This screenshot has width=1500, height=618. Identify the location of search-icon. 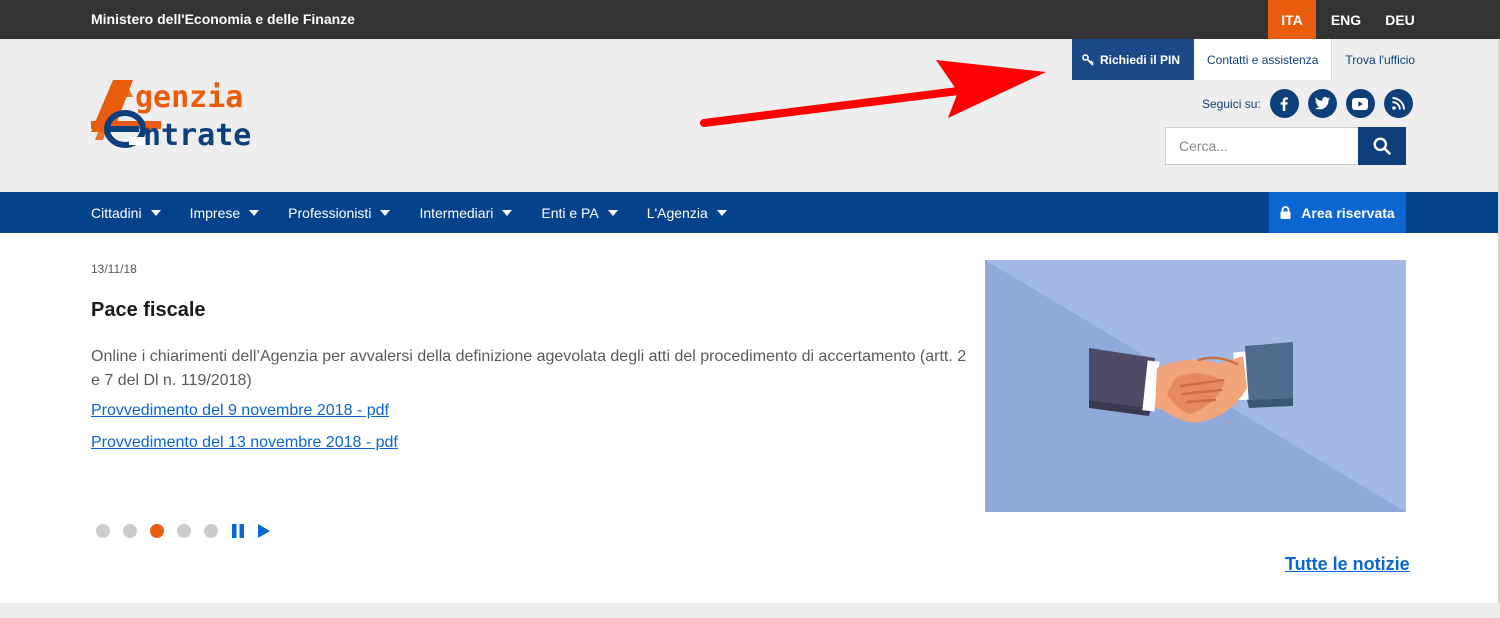
(1382, 146).